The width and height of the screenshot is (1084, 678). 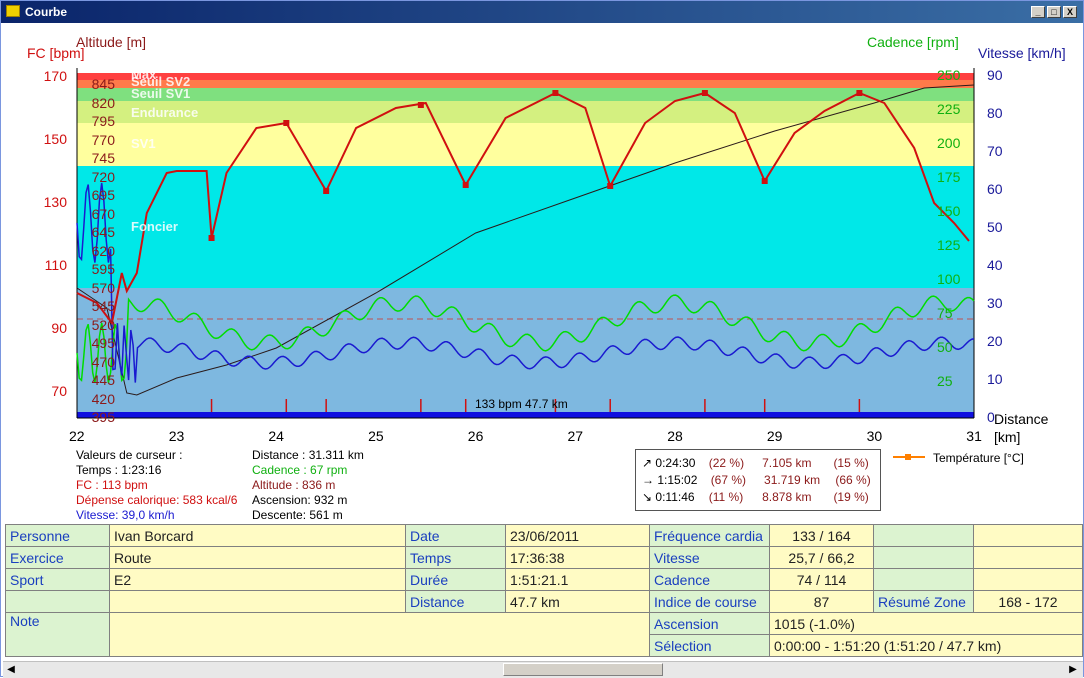 I want to click on distance-value: 47.7 km, so click(x=577, y=601).